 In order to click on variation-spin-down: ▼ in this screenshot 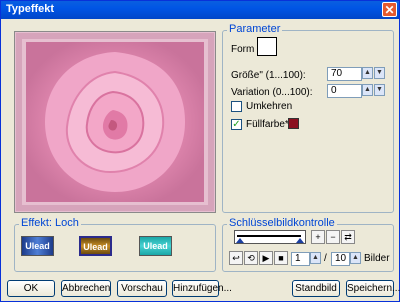, I will do `click(379, 90)`.